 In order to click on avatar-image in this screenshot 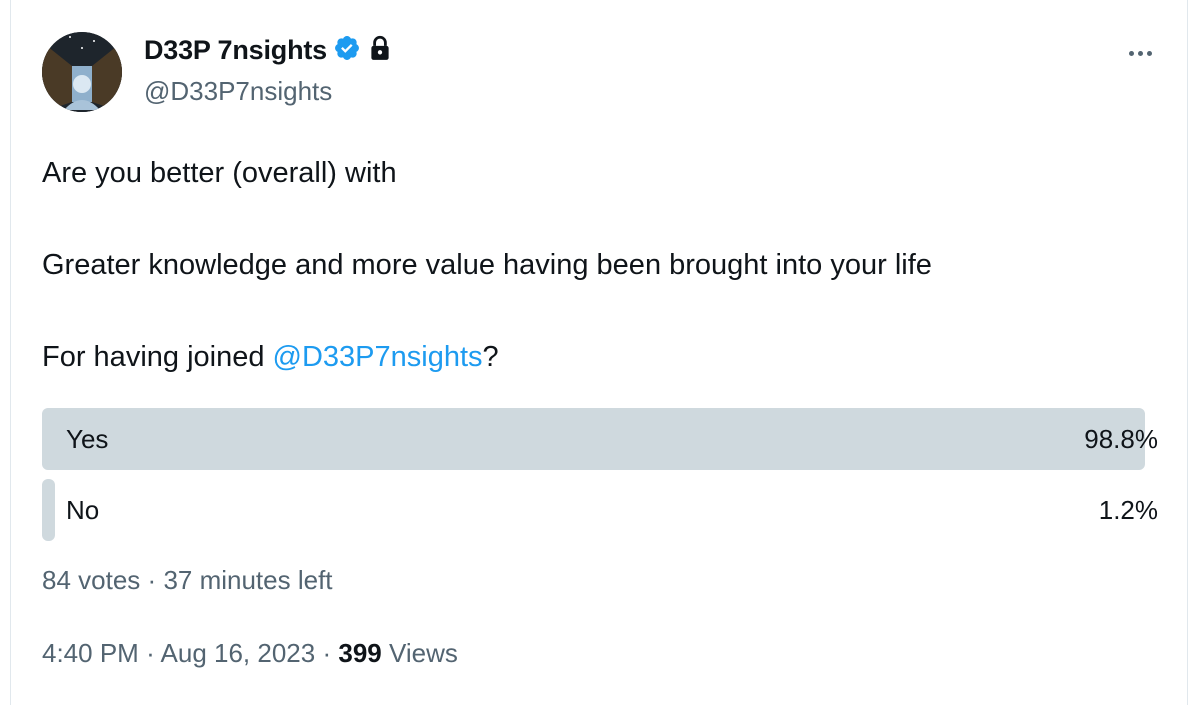, I will do `click(82, 72)`.